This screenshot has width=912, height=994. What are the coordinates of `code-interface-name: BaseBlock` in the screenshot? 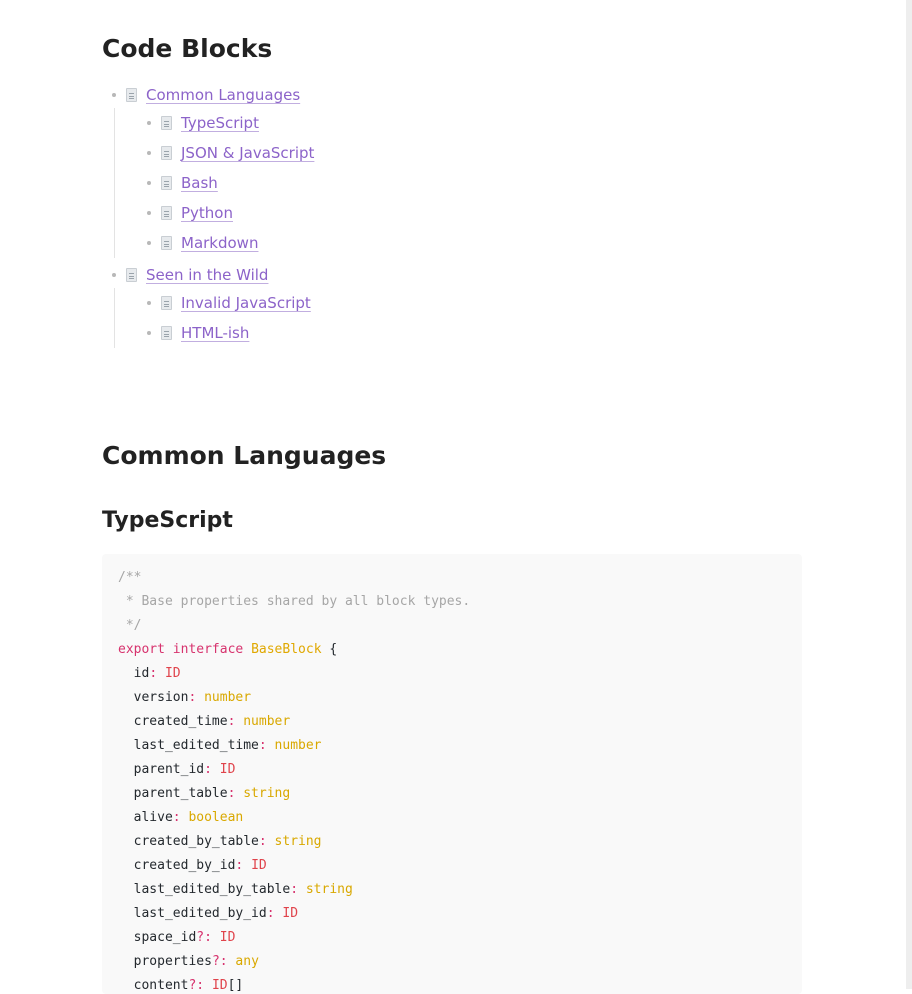 It's located at (286, 649).